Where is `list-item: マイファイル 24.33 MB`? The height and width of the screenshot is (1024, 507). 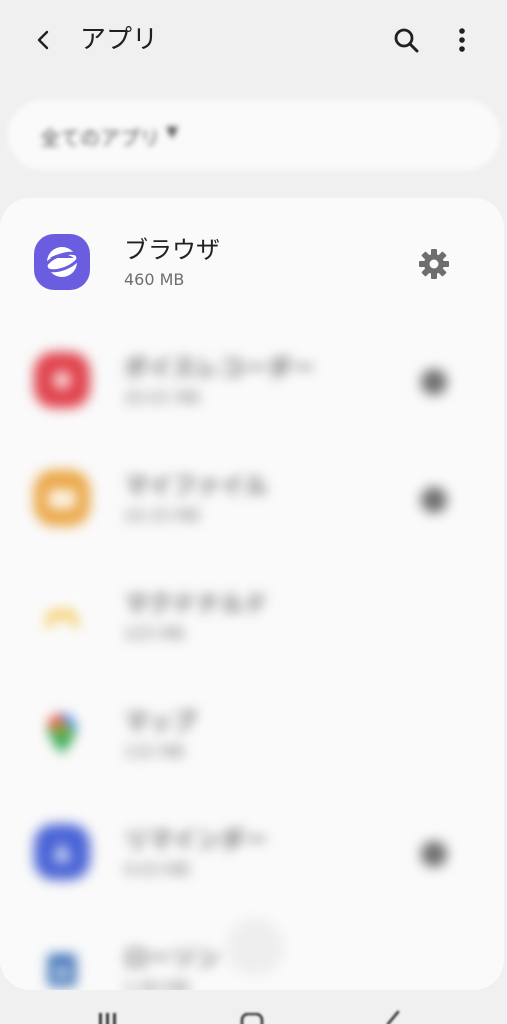
list-item: マイファイル 24.33 MB is located at coordinates (252, 493).